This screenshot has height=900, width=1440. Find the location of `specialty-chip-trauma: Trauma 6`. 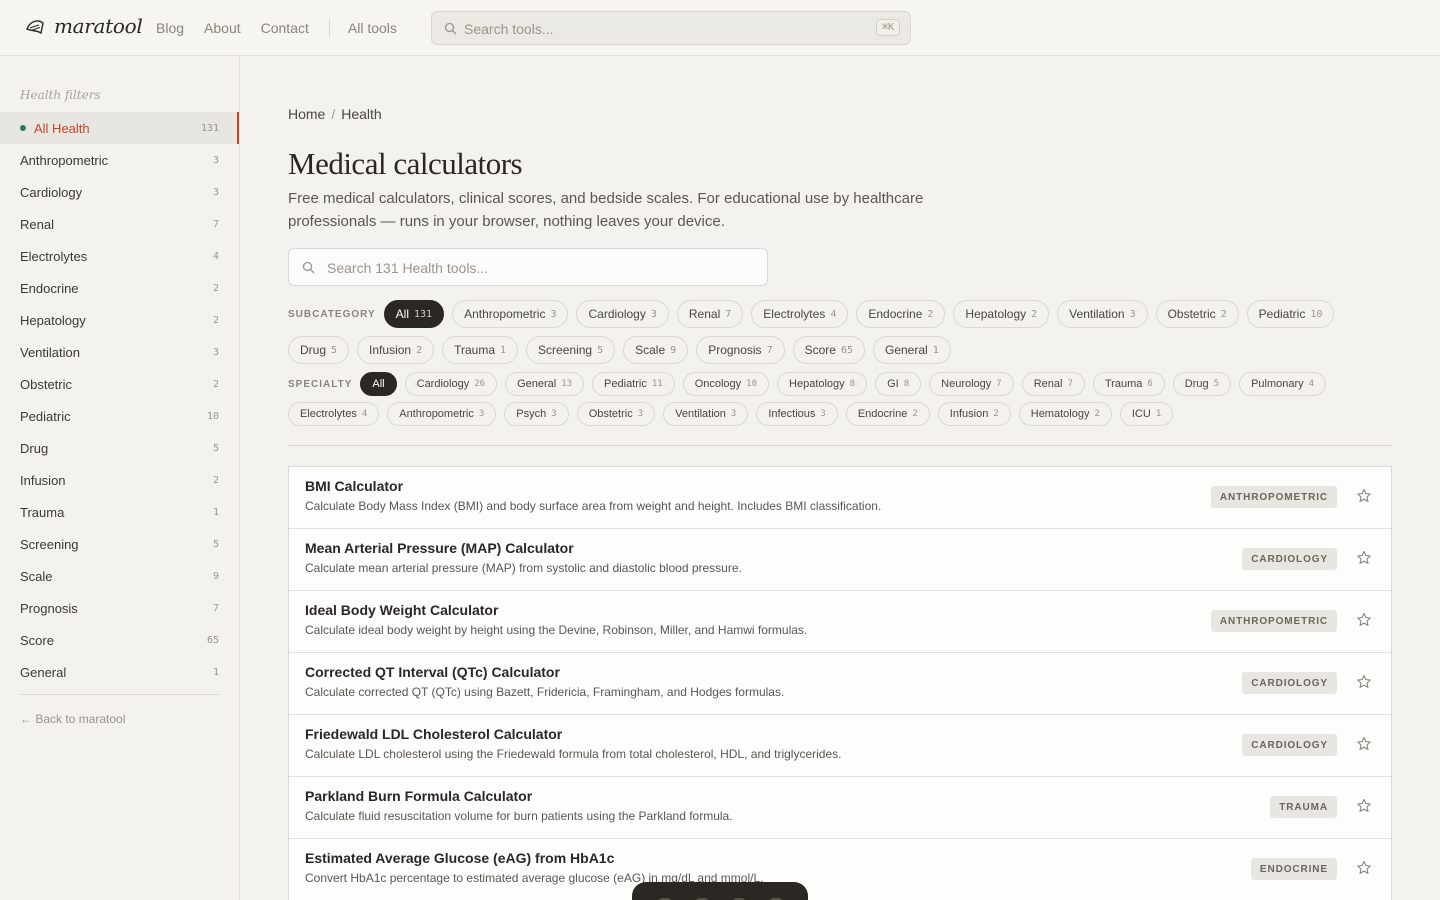

specialty-chip-trauma: Trauma 6 is located at coordinates (1128, 384).